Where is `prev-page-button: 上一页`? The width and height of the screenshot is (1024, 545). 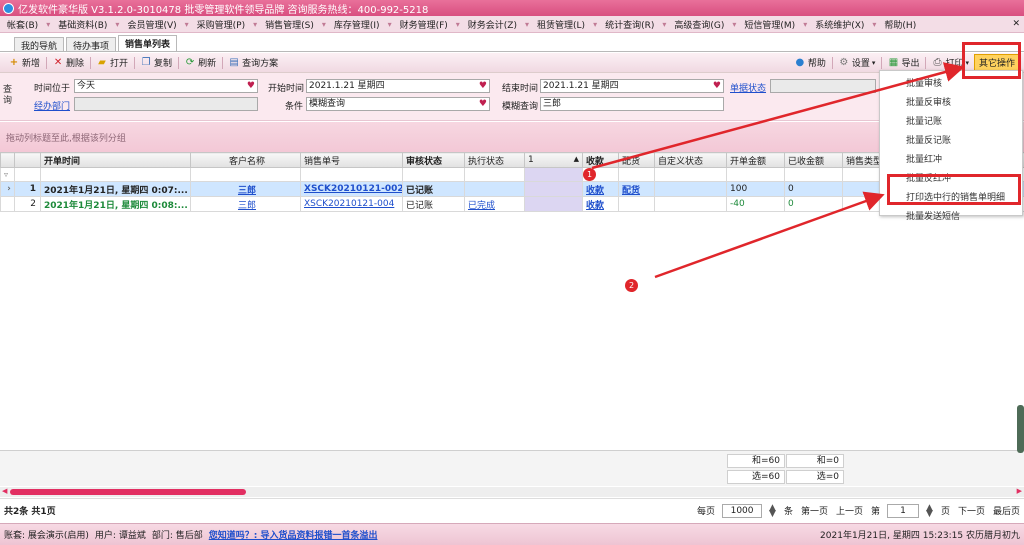
prev-page-button: 上一页 is located at coordinates (849, 510).